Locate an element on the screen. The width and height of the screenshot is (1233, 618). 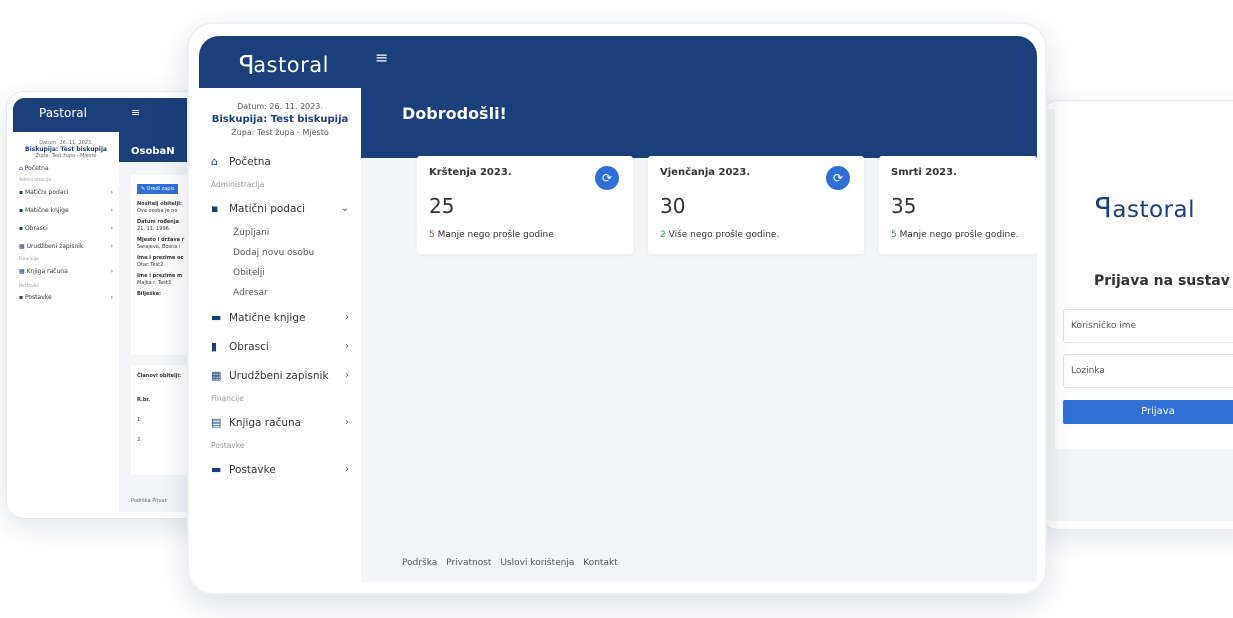
sidebar-item-maticne-knjige: ▬ Matične knjige › is located at coordinates (280, 317).